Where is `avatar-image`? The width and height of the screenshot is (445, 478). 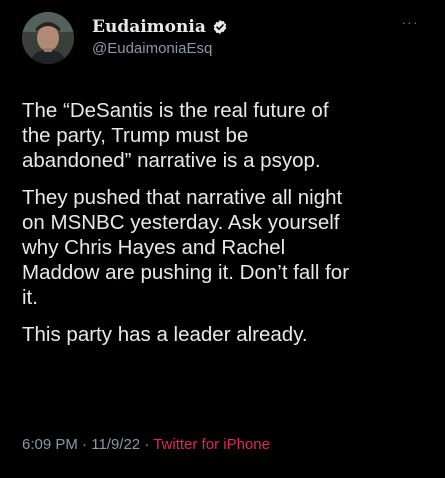 avatar-image is located at coordinates (48, 38).